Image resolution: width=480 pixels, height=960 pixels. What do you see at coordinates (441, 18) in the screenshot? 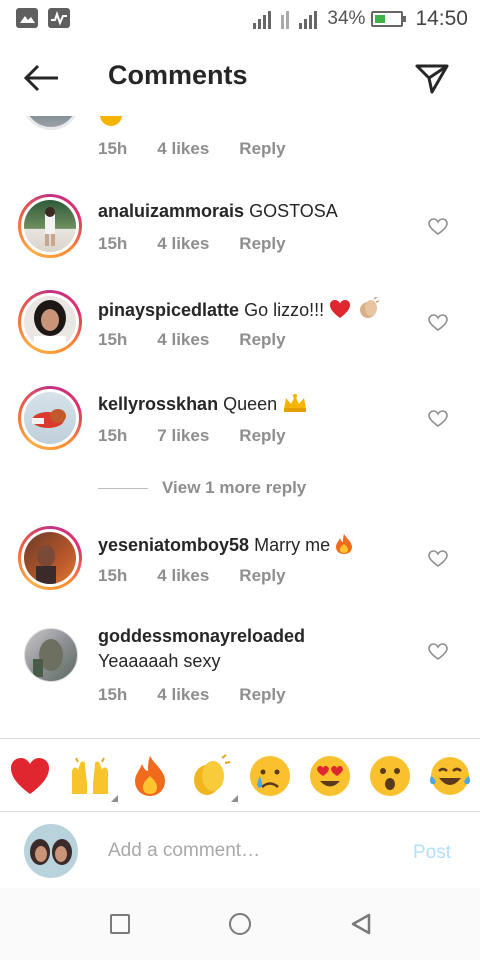
I see `clock: 14:50` at bounding box center [441, 18].